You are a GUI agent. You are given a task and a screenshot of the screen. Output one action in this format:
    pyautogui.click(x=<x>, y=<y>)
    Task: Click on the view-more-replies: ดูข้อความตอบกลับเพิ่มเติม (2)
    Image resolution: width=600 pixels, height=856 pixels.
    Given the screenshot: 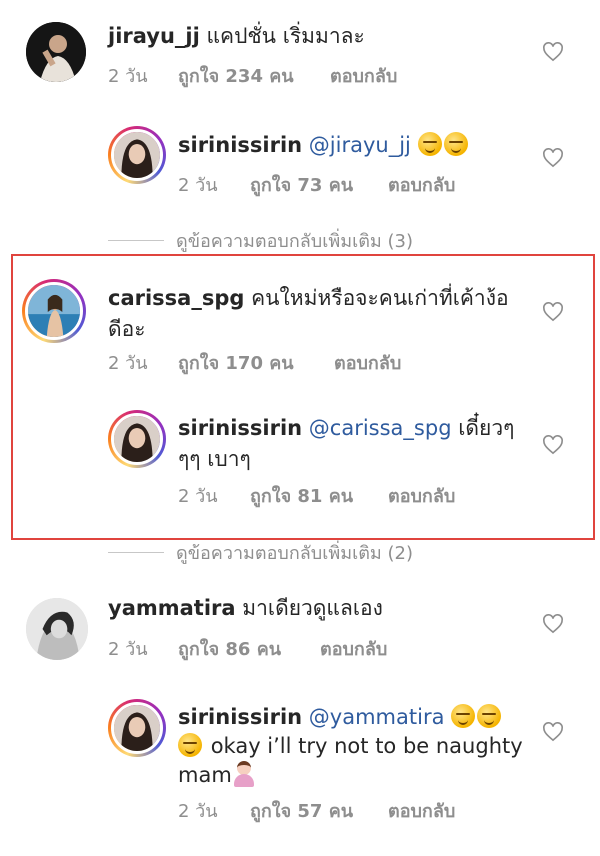 What is the action you would take?
    pyautogui.click(x=260, y=552)
    